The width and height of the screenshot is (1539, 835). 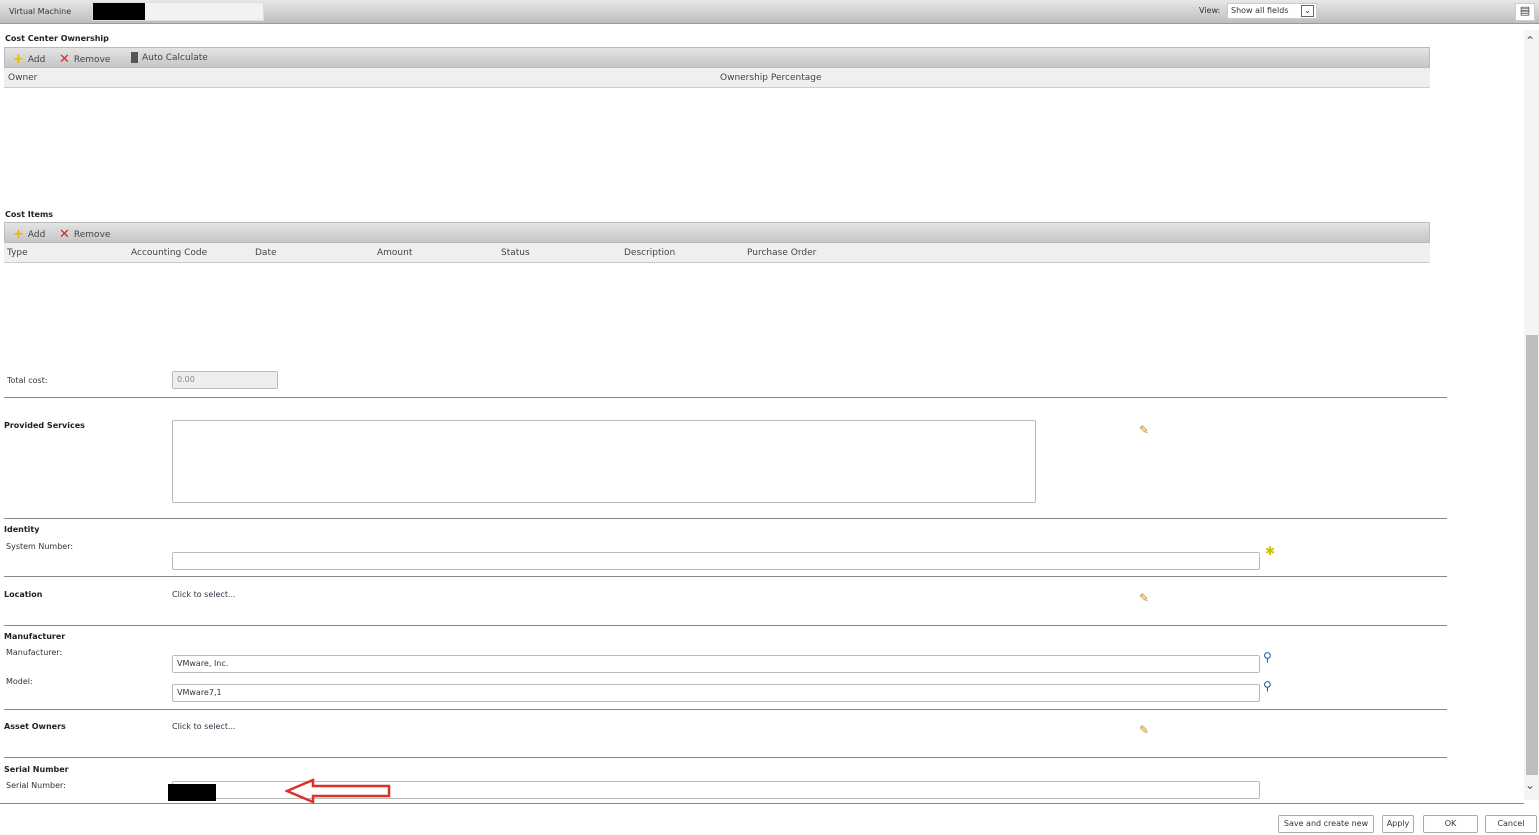 I want to click on system-number-field, so click(x=716, y=561).